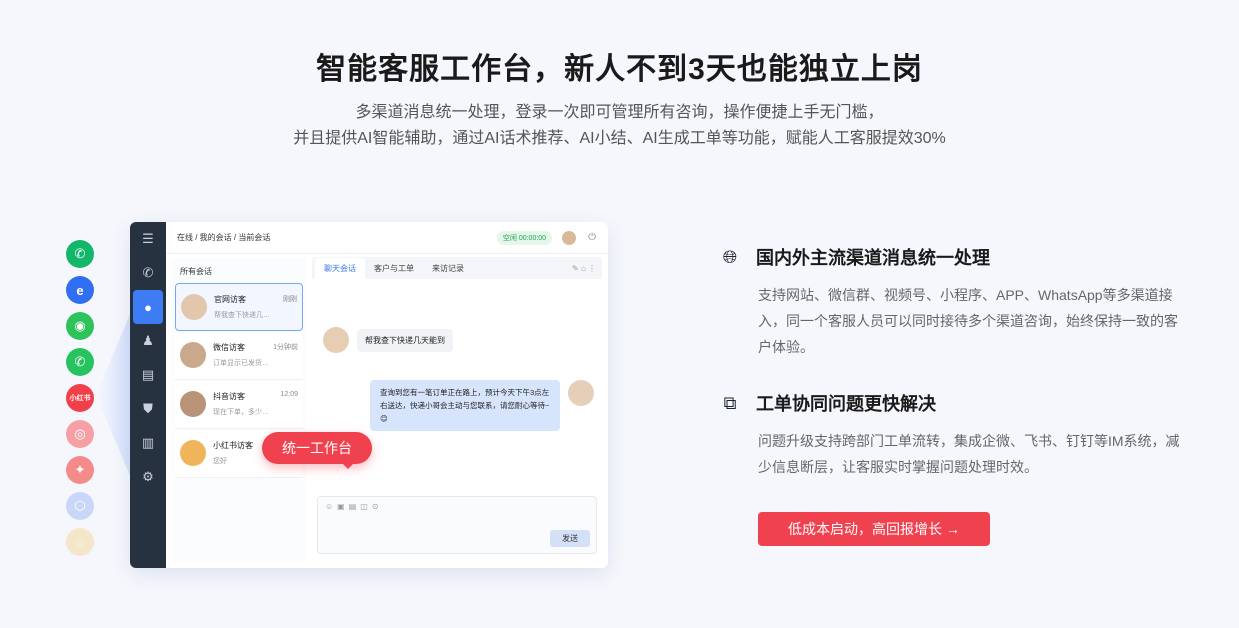  What do you see at coordinates (524, 237) in the screenshot?
I see `status-badge: 空闲 00:00:00` at bounding box center [524, 237].